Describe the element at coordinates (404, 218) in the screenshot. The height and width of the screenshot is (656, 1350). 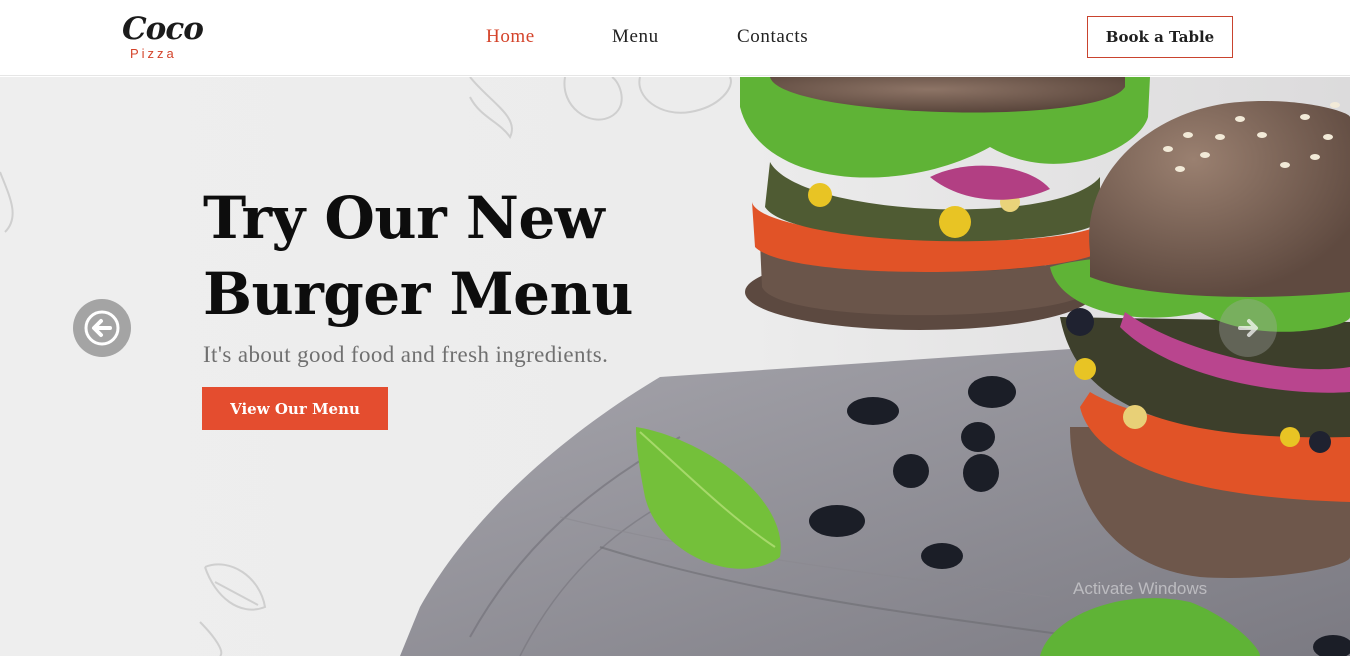
I see `hero-title-line-1: Try Our New` at that location.